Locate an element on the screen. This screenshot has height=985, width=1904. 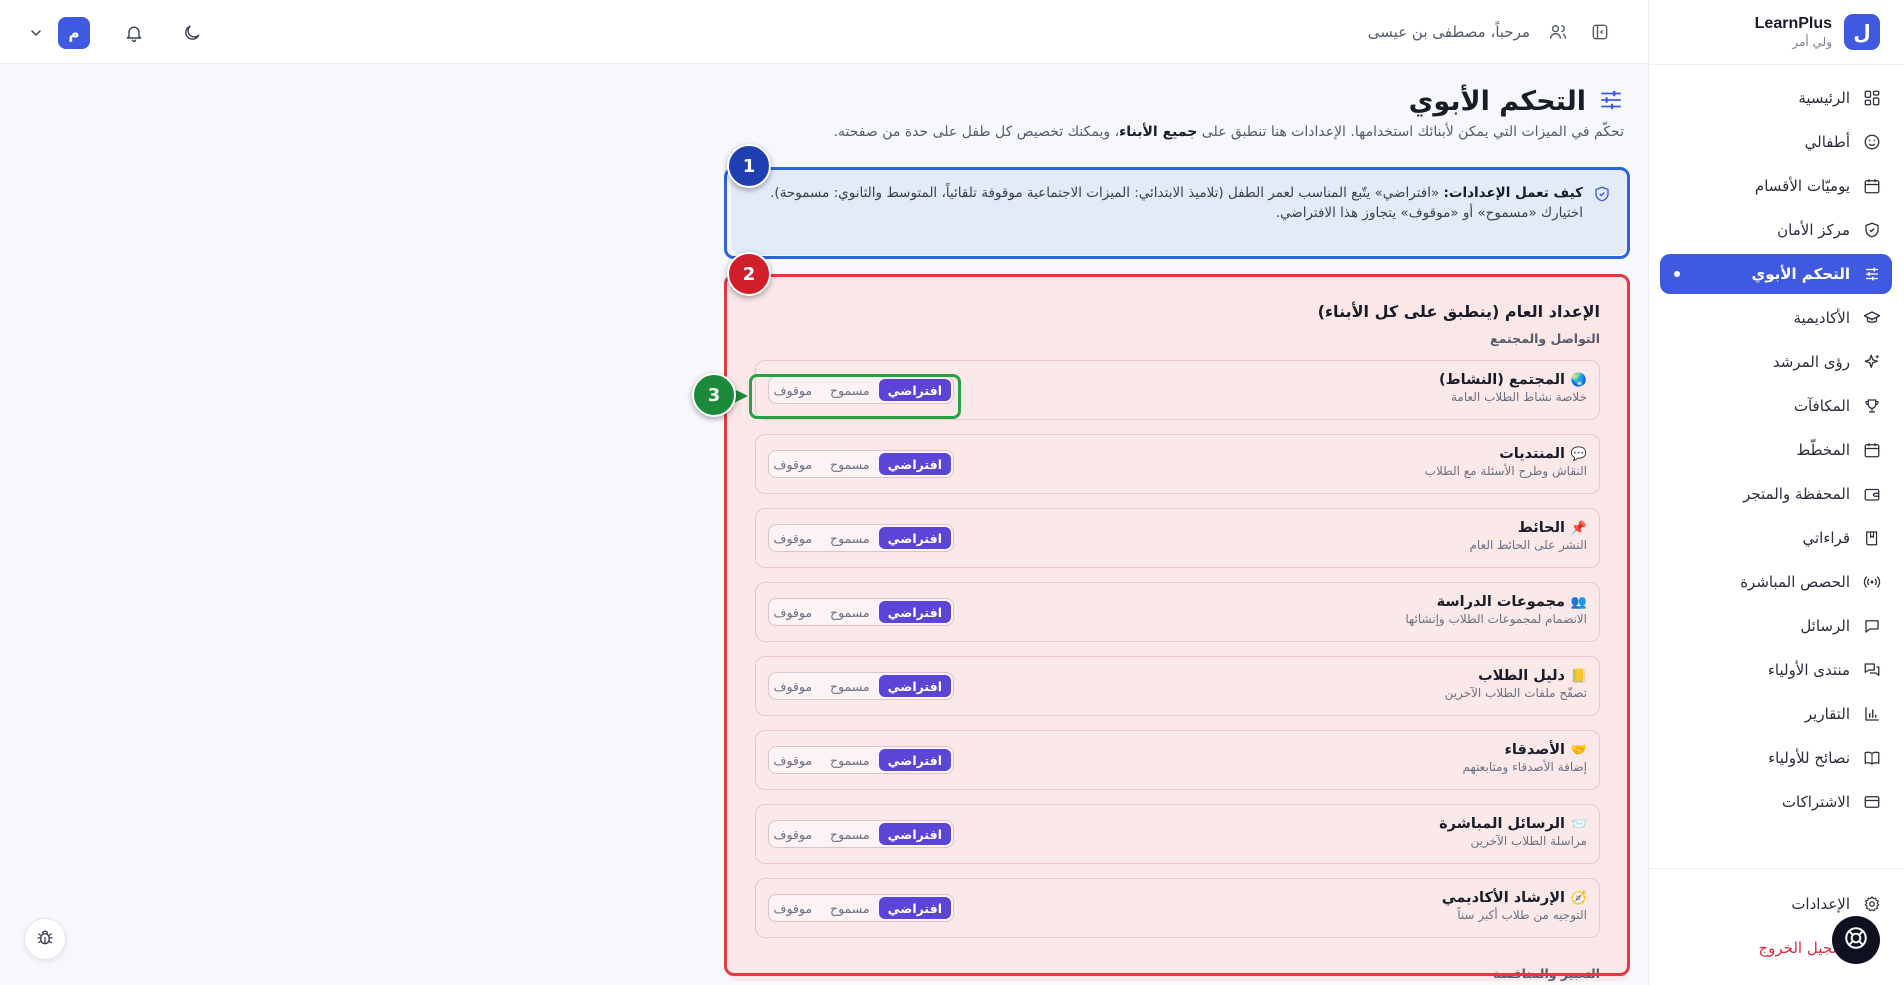
help-button is located at coordinates (1856, 940).